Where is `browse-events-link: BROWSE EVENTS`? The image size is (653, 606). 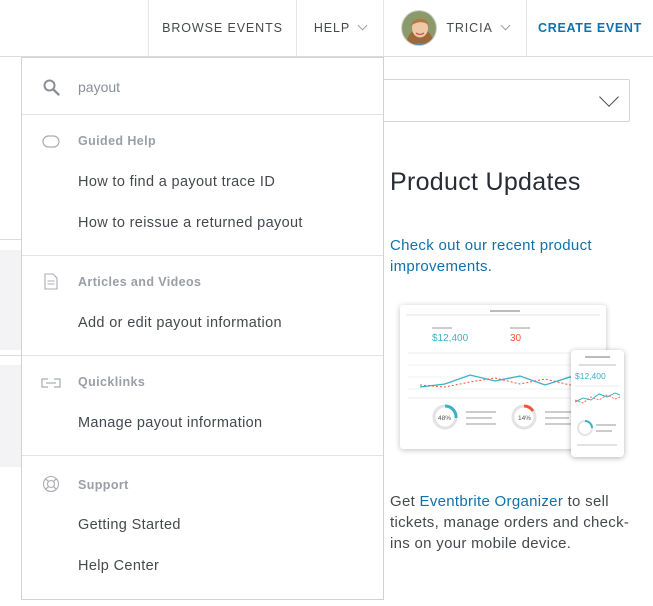
browse-events-link: BROWSE EVENTS is located at coordinates (222, 28).